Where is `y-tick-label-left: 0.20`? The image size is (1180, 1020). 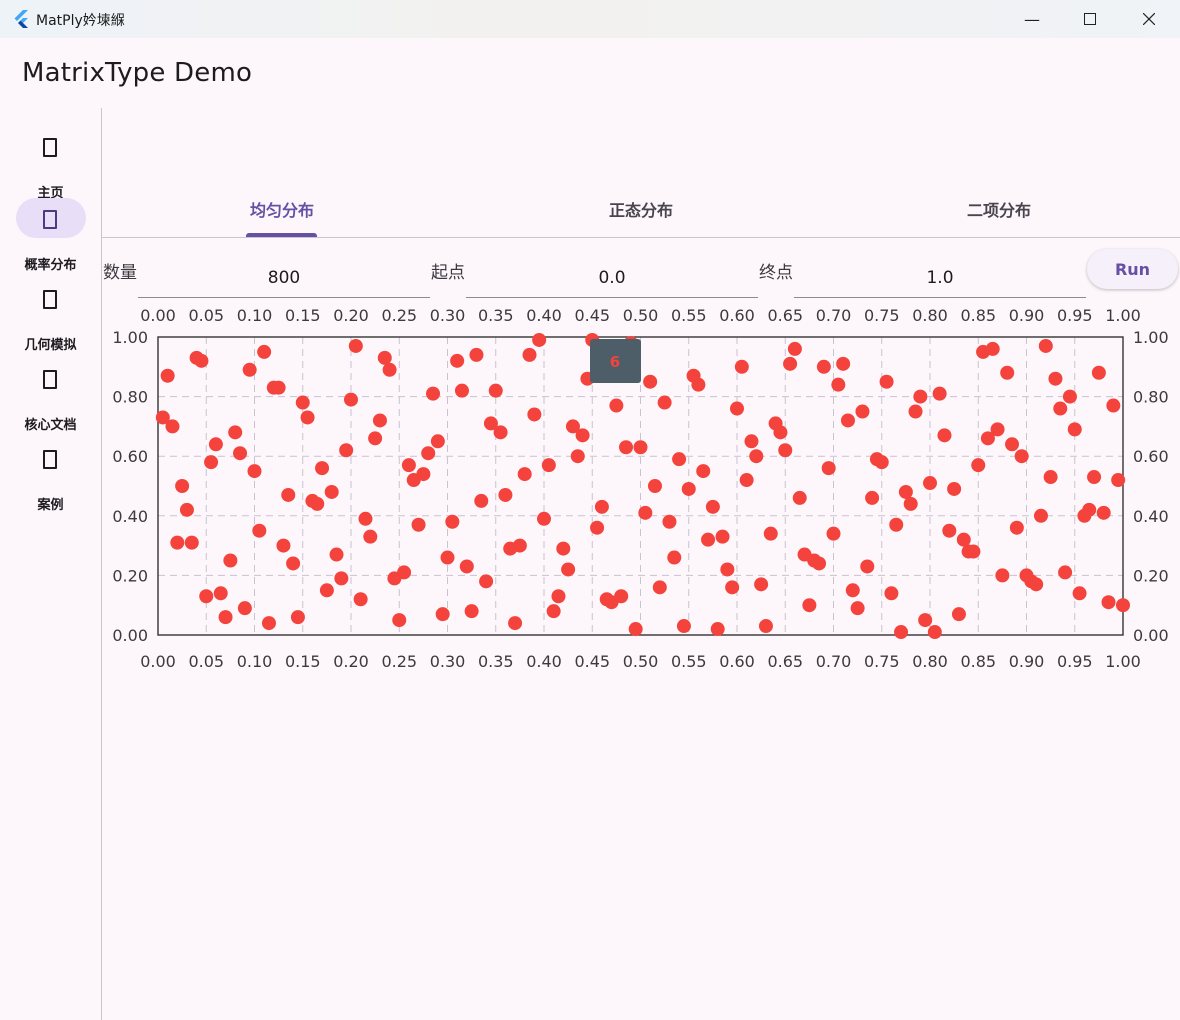 y-tick-label-left: 0.20 is located at coordinates (130, 575).